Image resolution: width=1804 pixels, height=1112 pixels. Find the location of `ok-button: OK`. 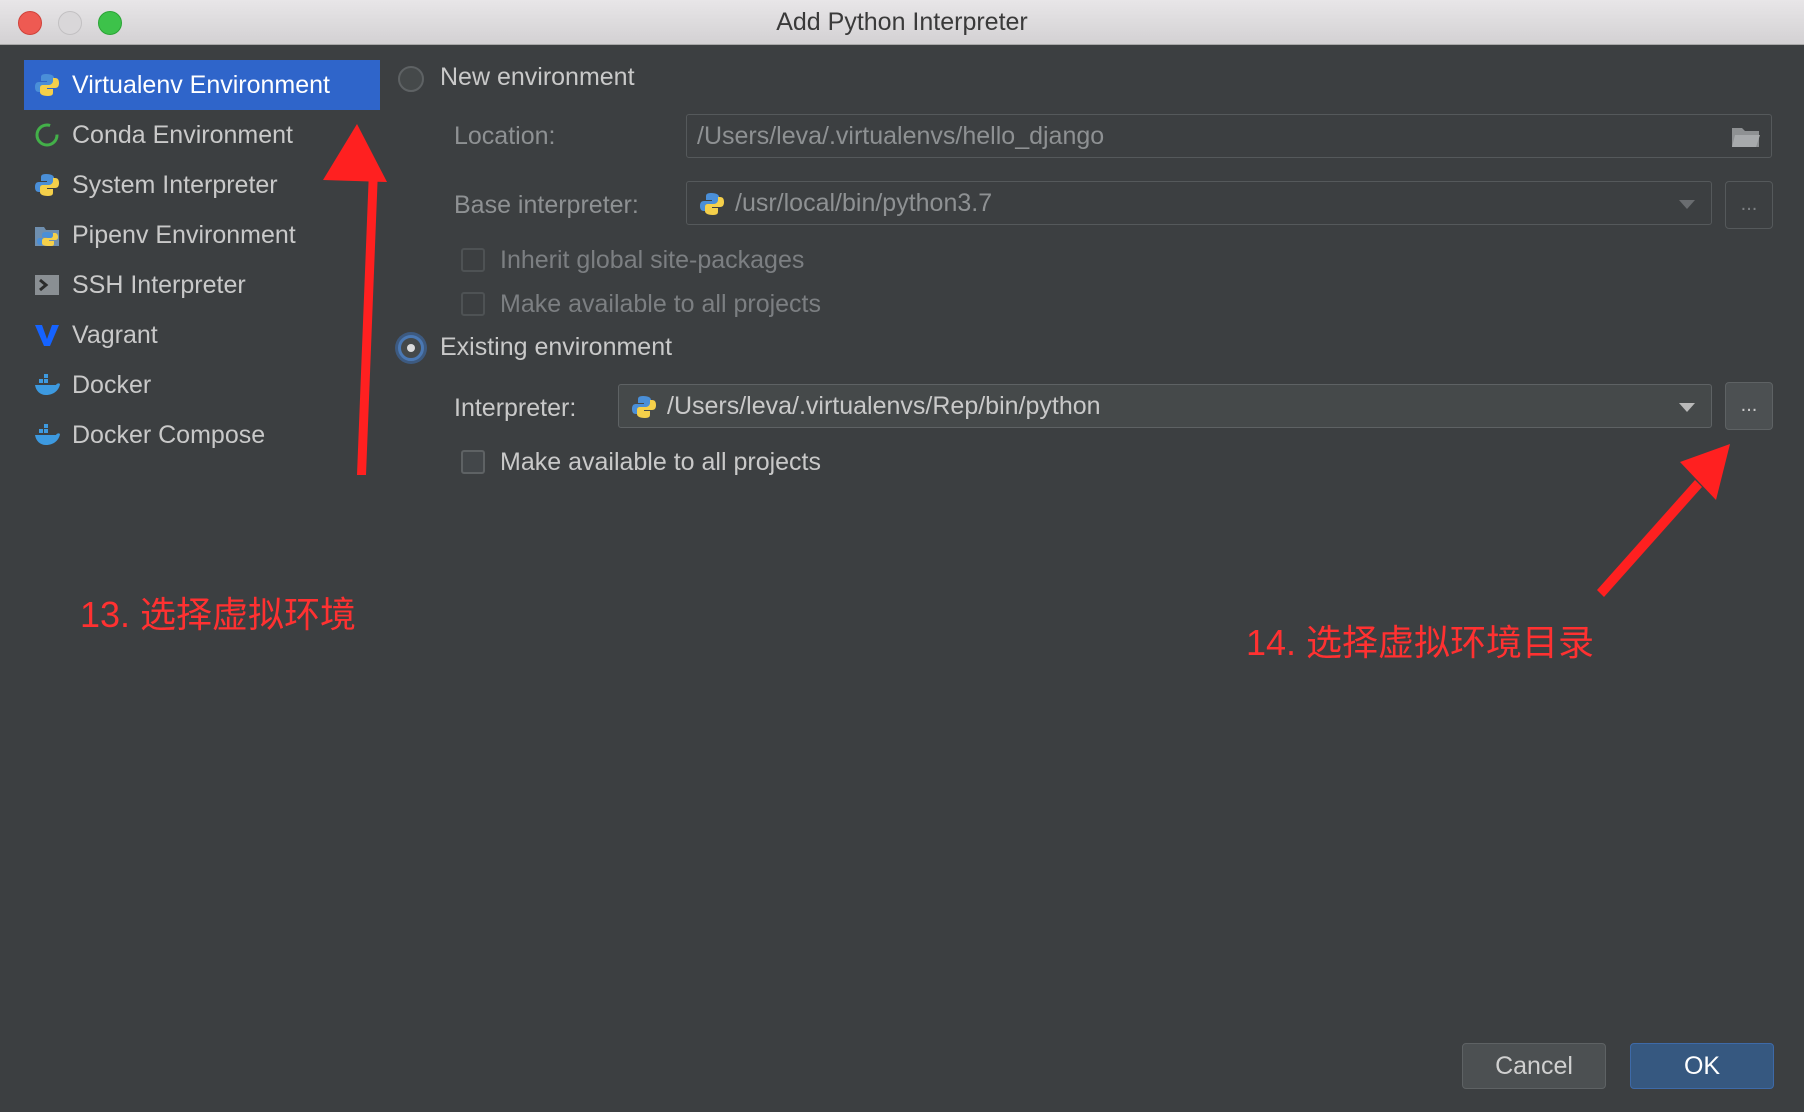

ok-button: OK is located at coordinates (1702, 1066).